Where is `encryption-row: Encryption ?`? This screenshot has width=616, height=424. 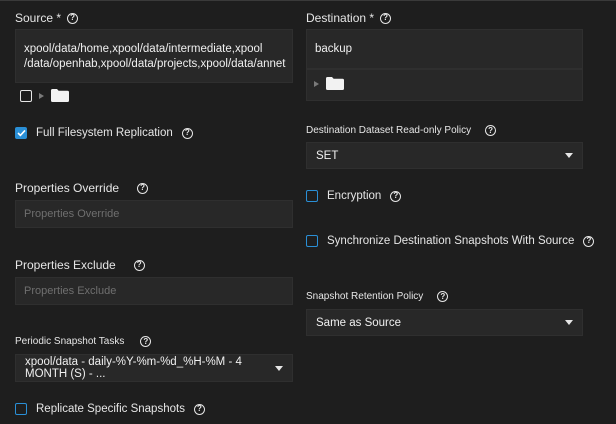
encryption-row: Encryption ? is located at coordinates (354, 196).